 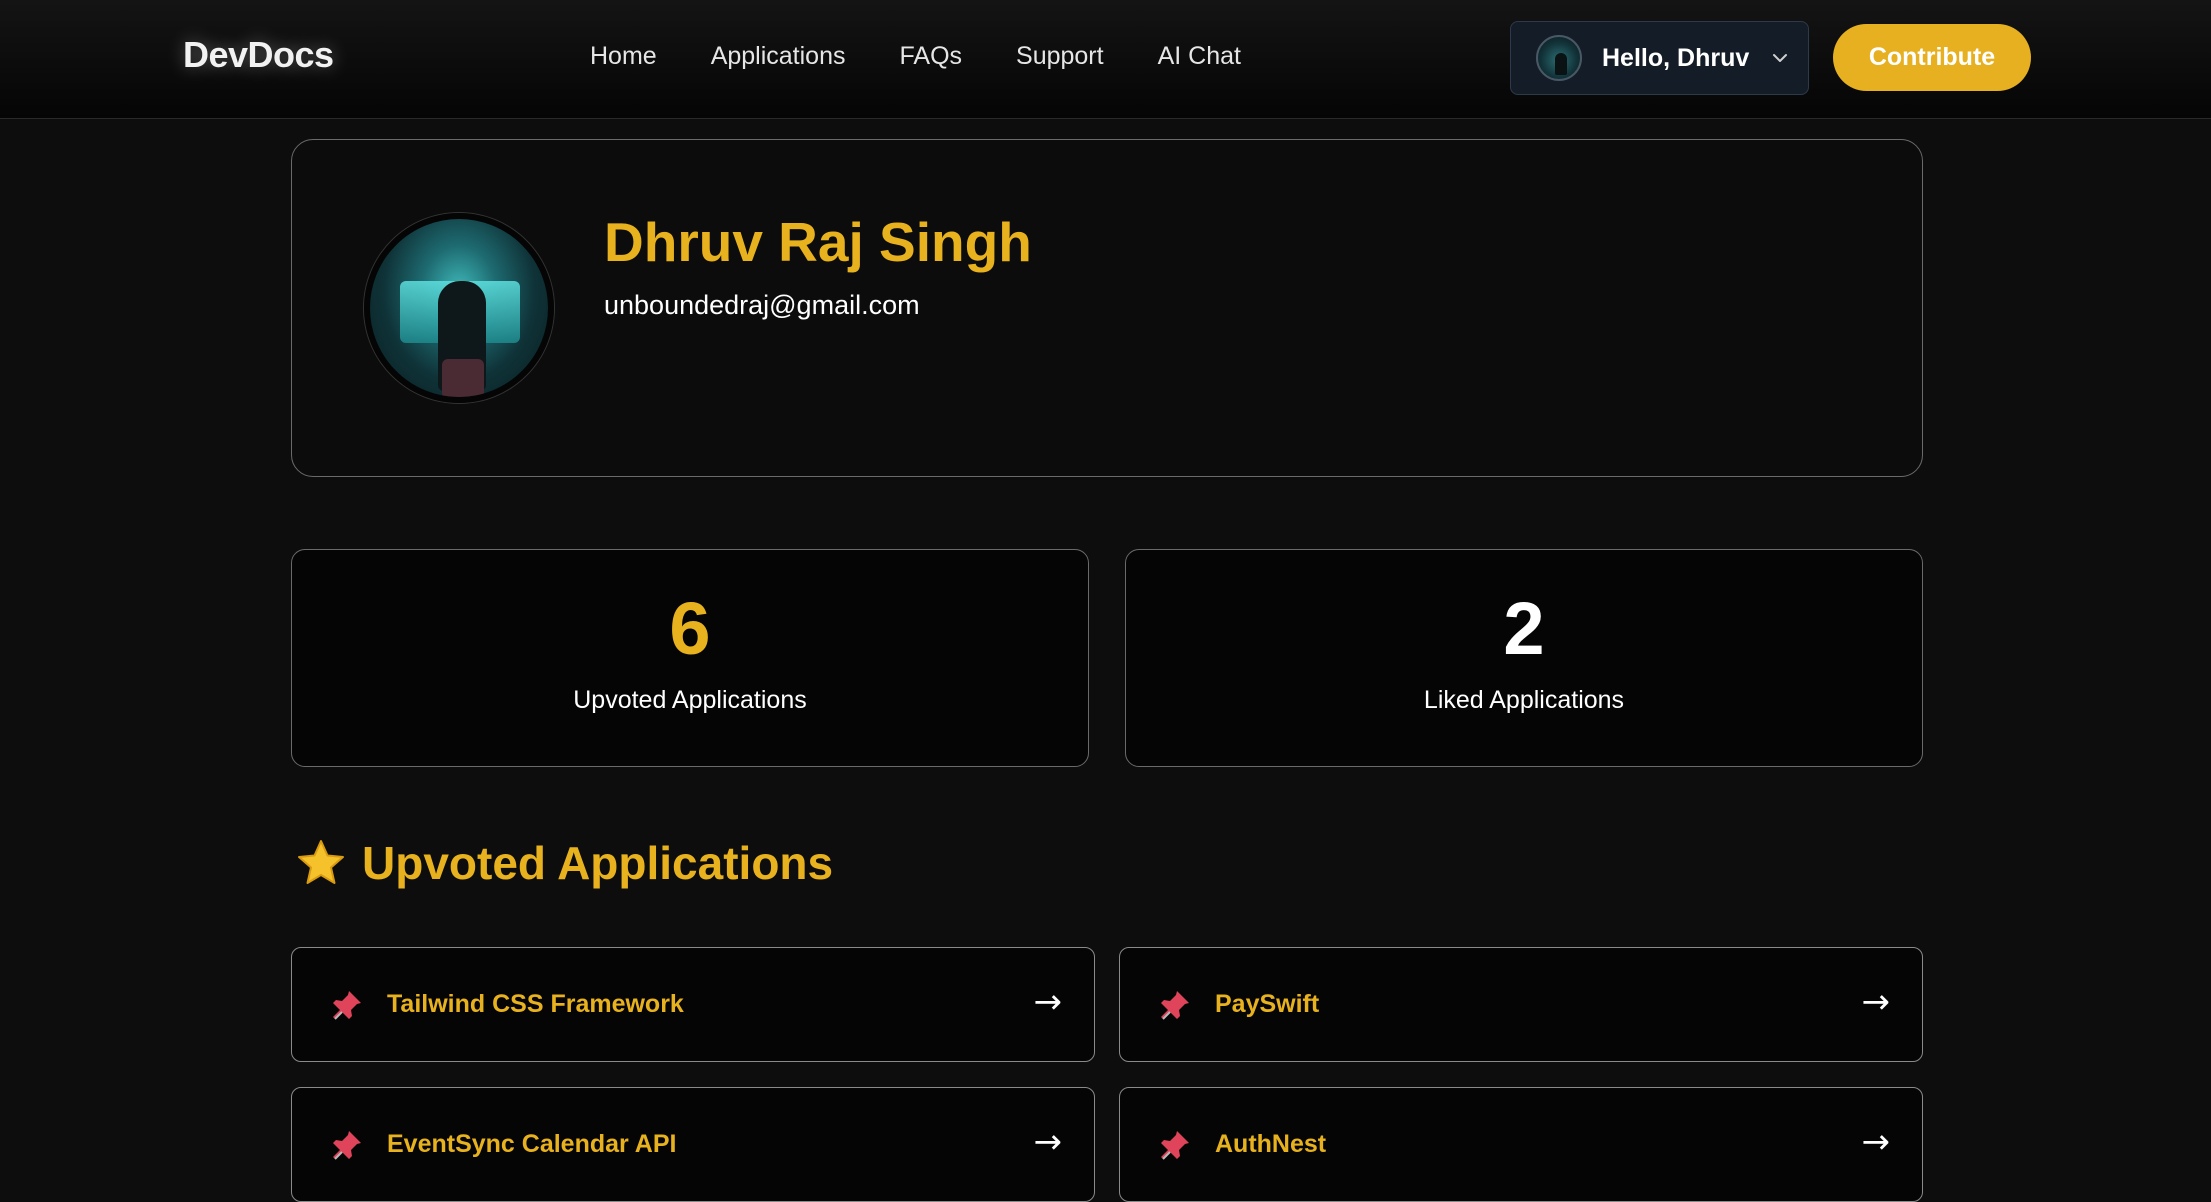 I want to click on user-menu-button: Hello, Dhruv, so click(x=1659, y=58).